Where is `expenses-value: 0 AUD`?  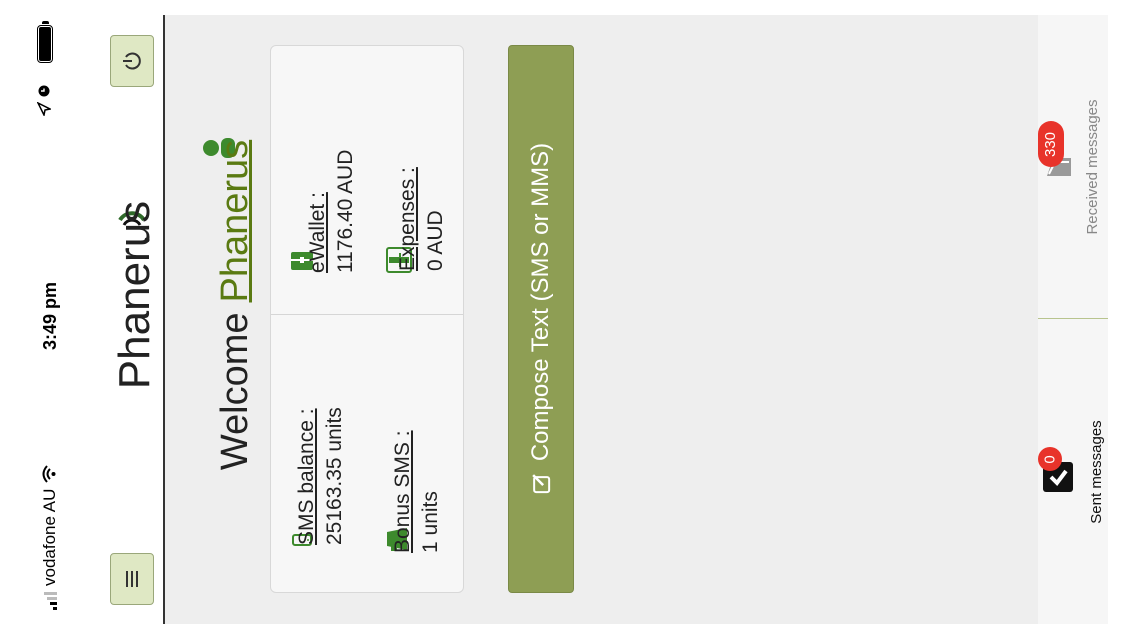
expenses-value: 0 AUD is located at coordinates (435, 240).